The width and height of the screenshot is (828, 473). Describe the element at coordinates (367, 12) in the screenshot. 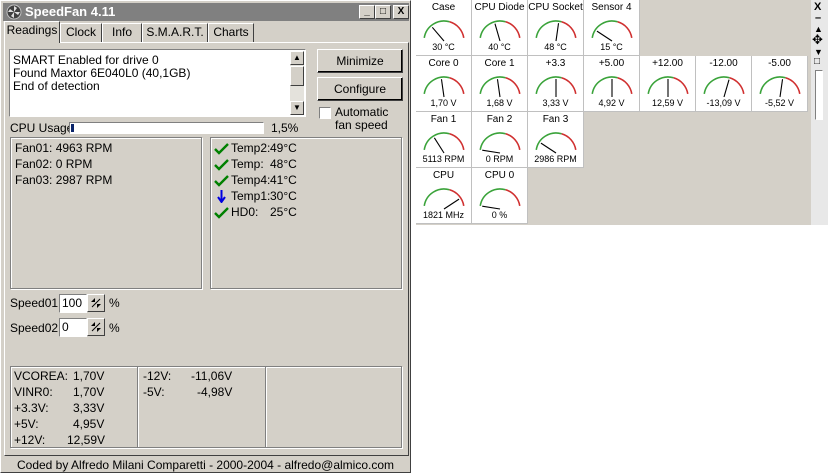

I see `minimize-window-button: _` at that location.